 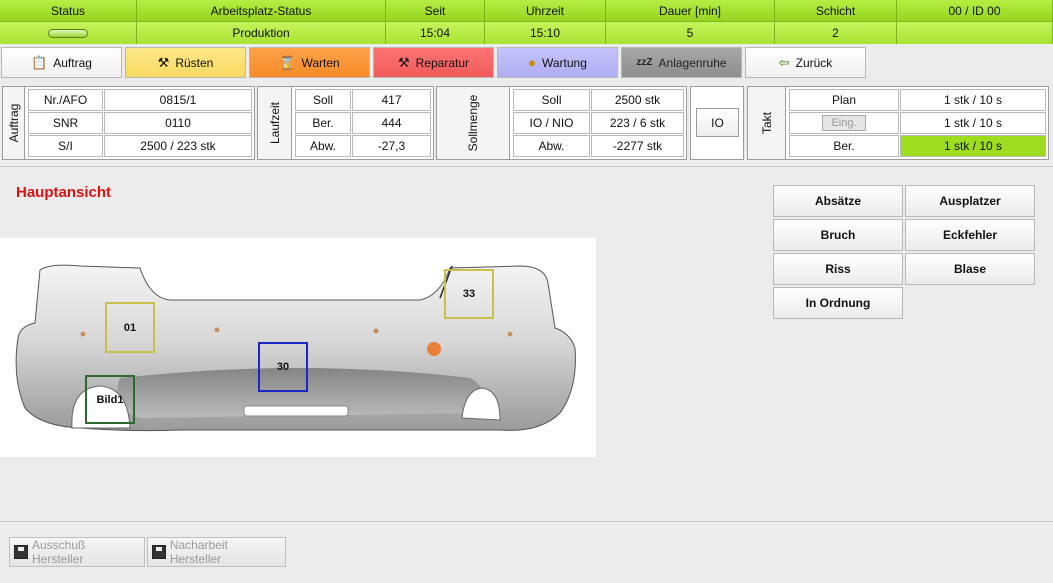 I want to click on io-button: IO, so click(x=717, y=122).